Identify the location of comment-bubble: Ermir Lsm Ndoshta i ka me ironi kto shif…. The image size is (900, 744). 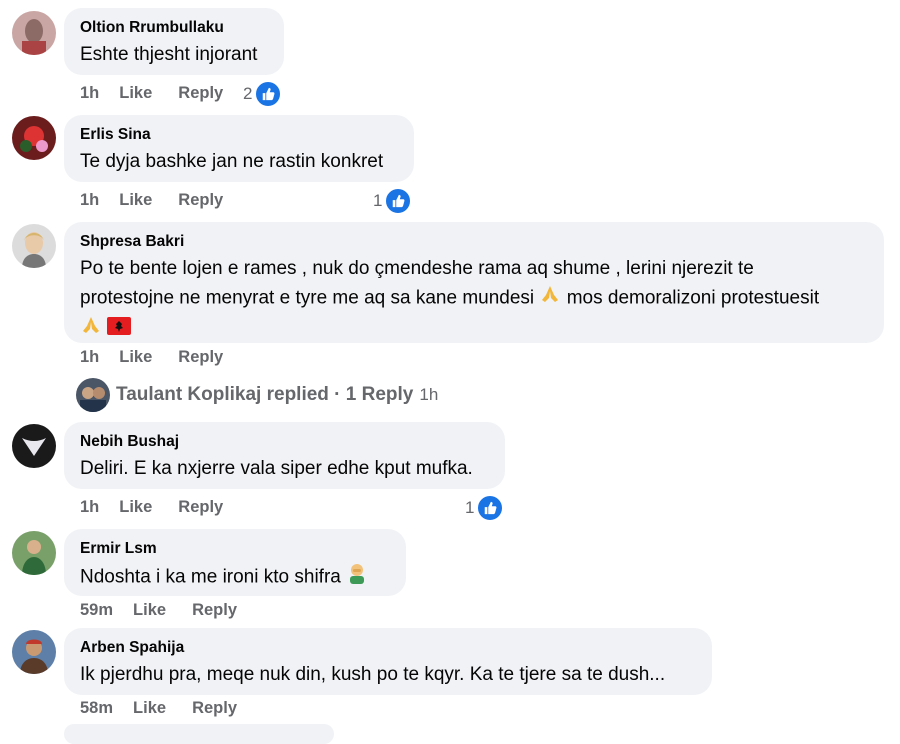
(235, 562).